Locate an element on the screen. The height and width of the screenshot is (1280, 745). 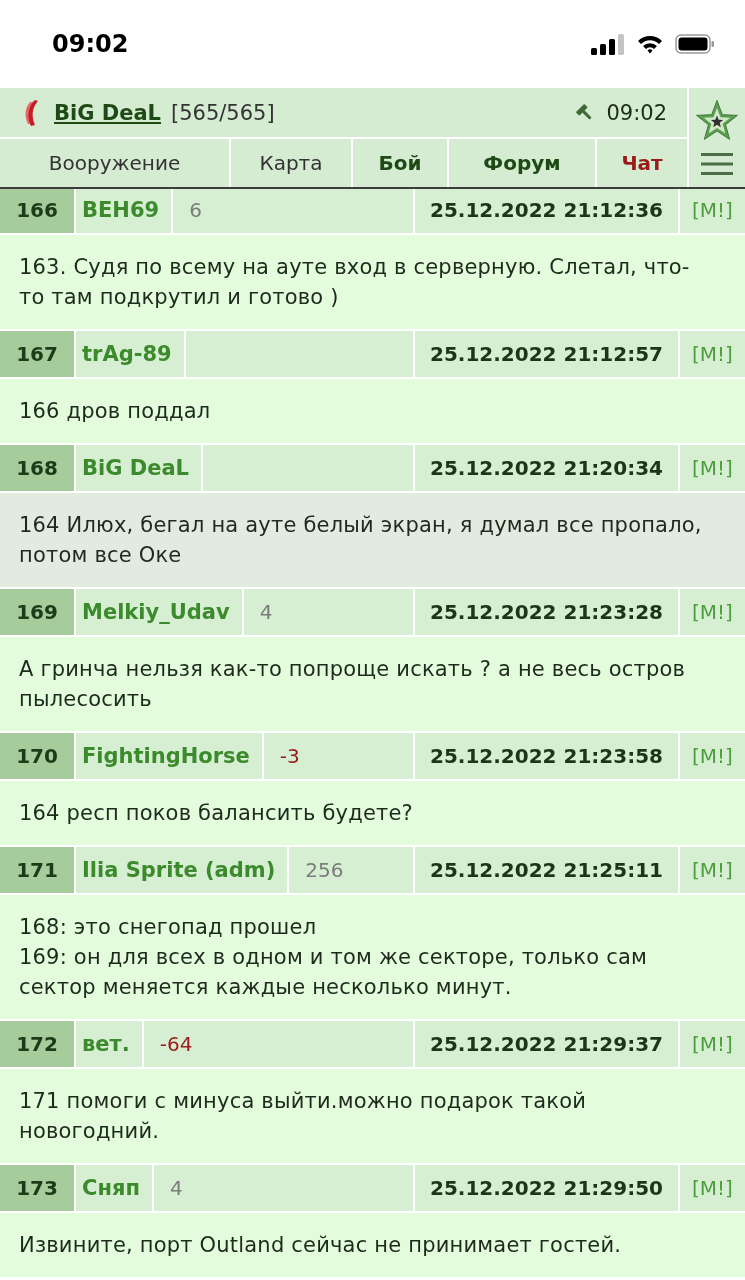
nav-tab: Бой is located at coordinates (400, 163).